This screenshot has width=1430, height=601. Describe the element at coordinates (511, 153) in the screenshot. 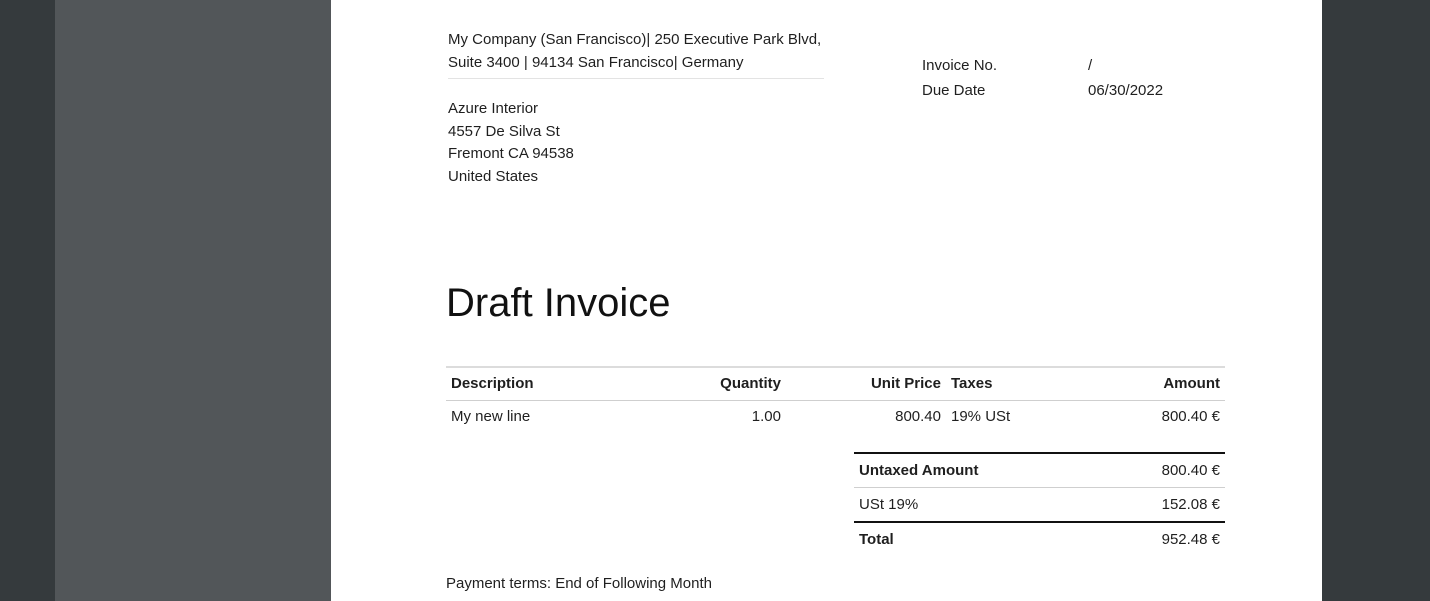

I see `customer-city: Fremont CA 94538` at that location.